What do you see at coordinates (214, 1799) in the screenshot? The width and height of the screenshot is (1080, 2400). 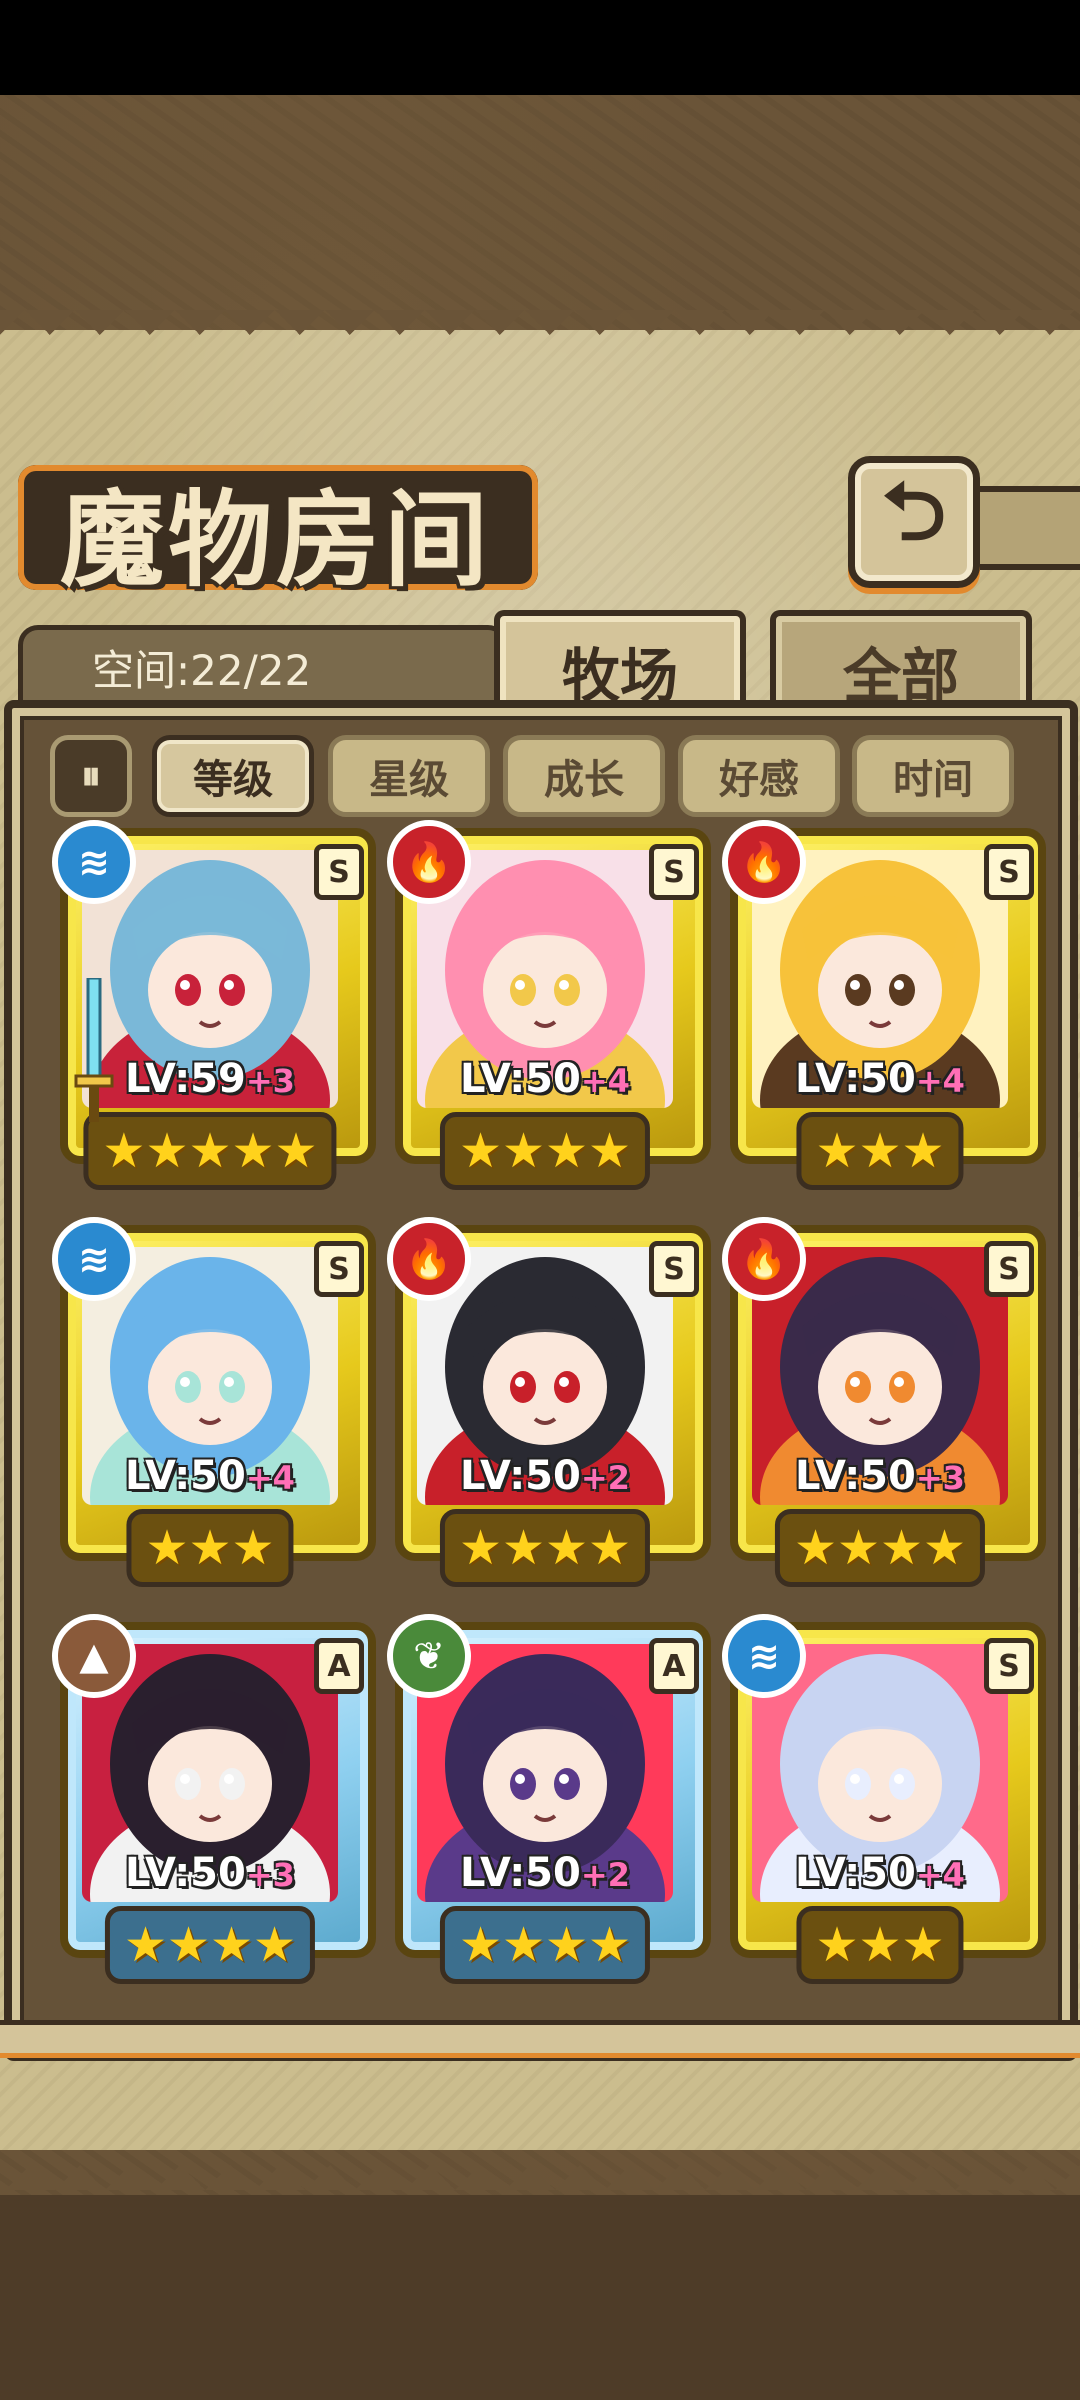 I see `monster-card: ▲ A LV:50+3 ★★★★` at bounding box center [214, 1799].